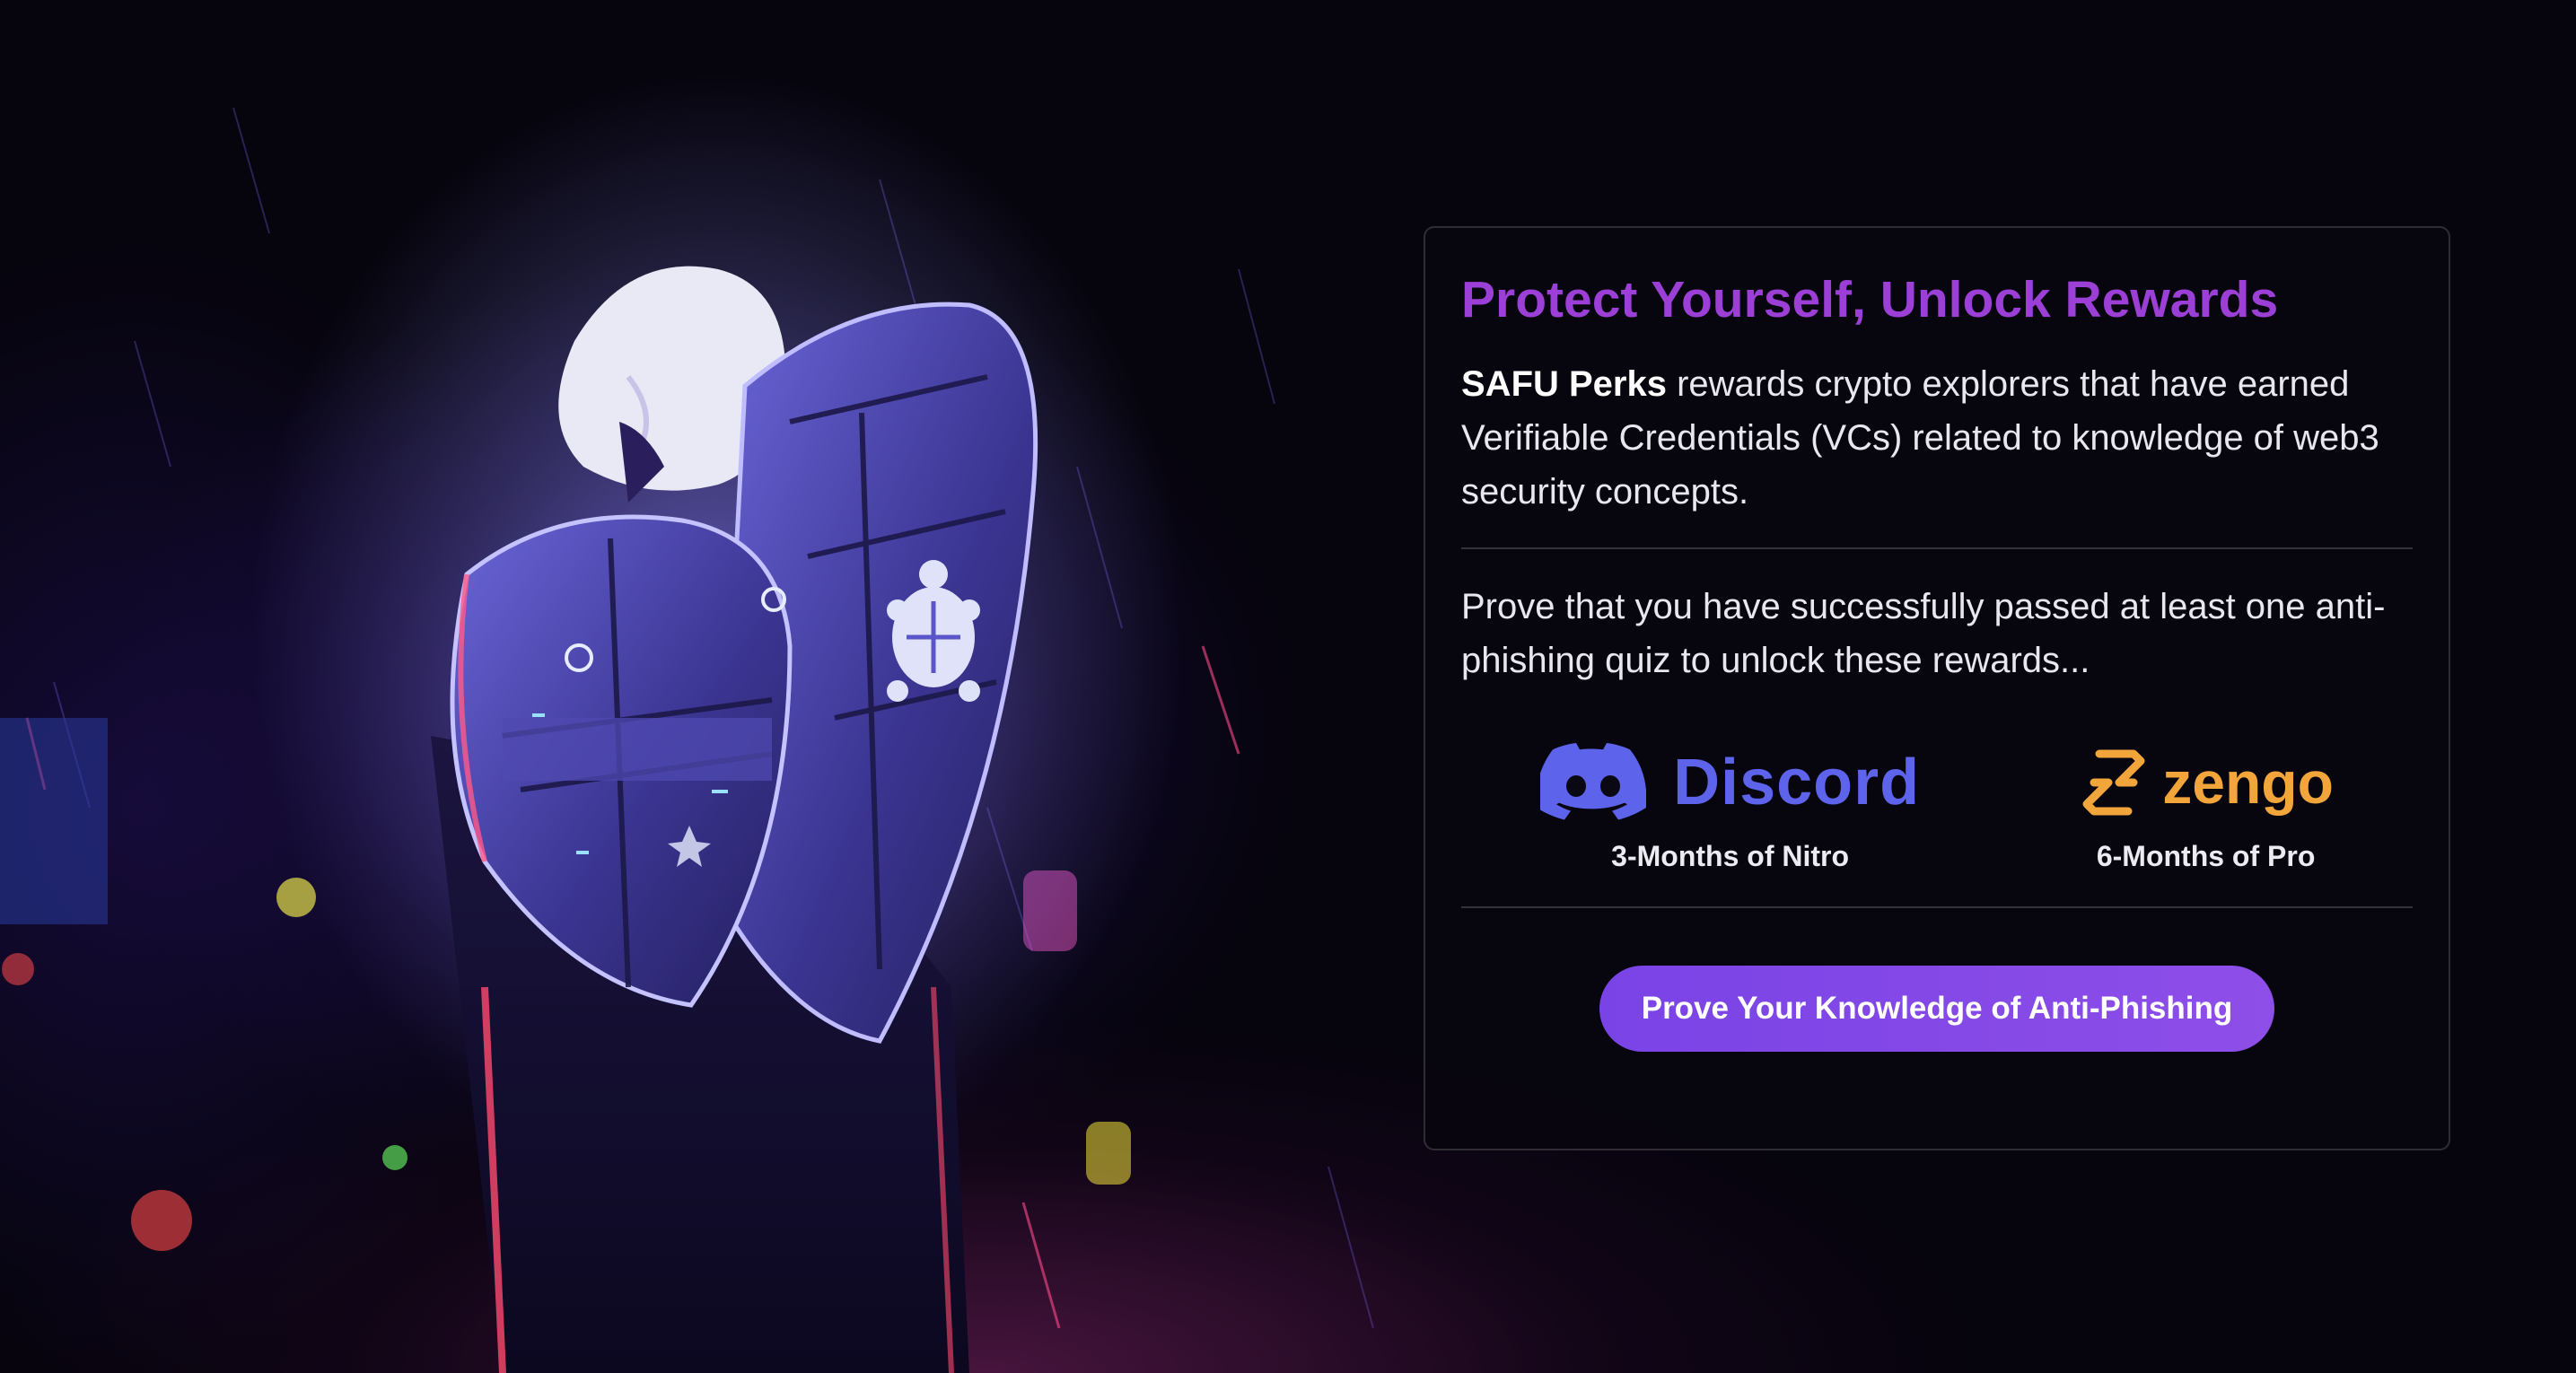 The image size is (2576, 1373). Describe the element at coordinates (1870, 299) in the screenshot. I see `card-title: Protect Yourself, Unlock Rewards` at that location.